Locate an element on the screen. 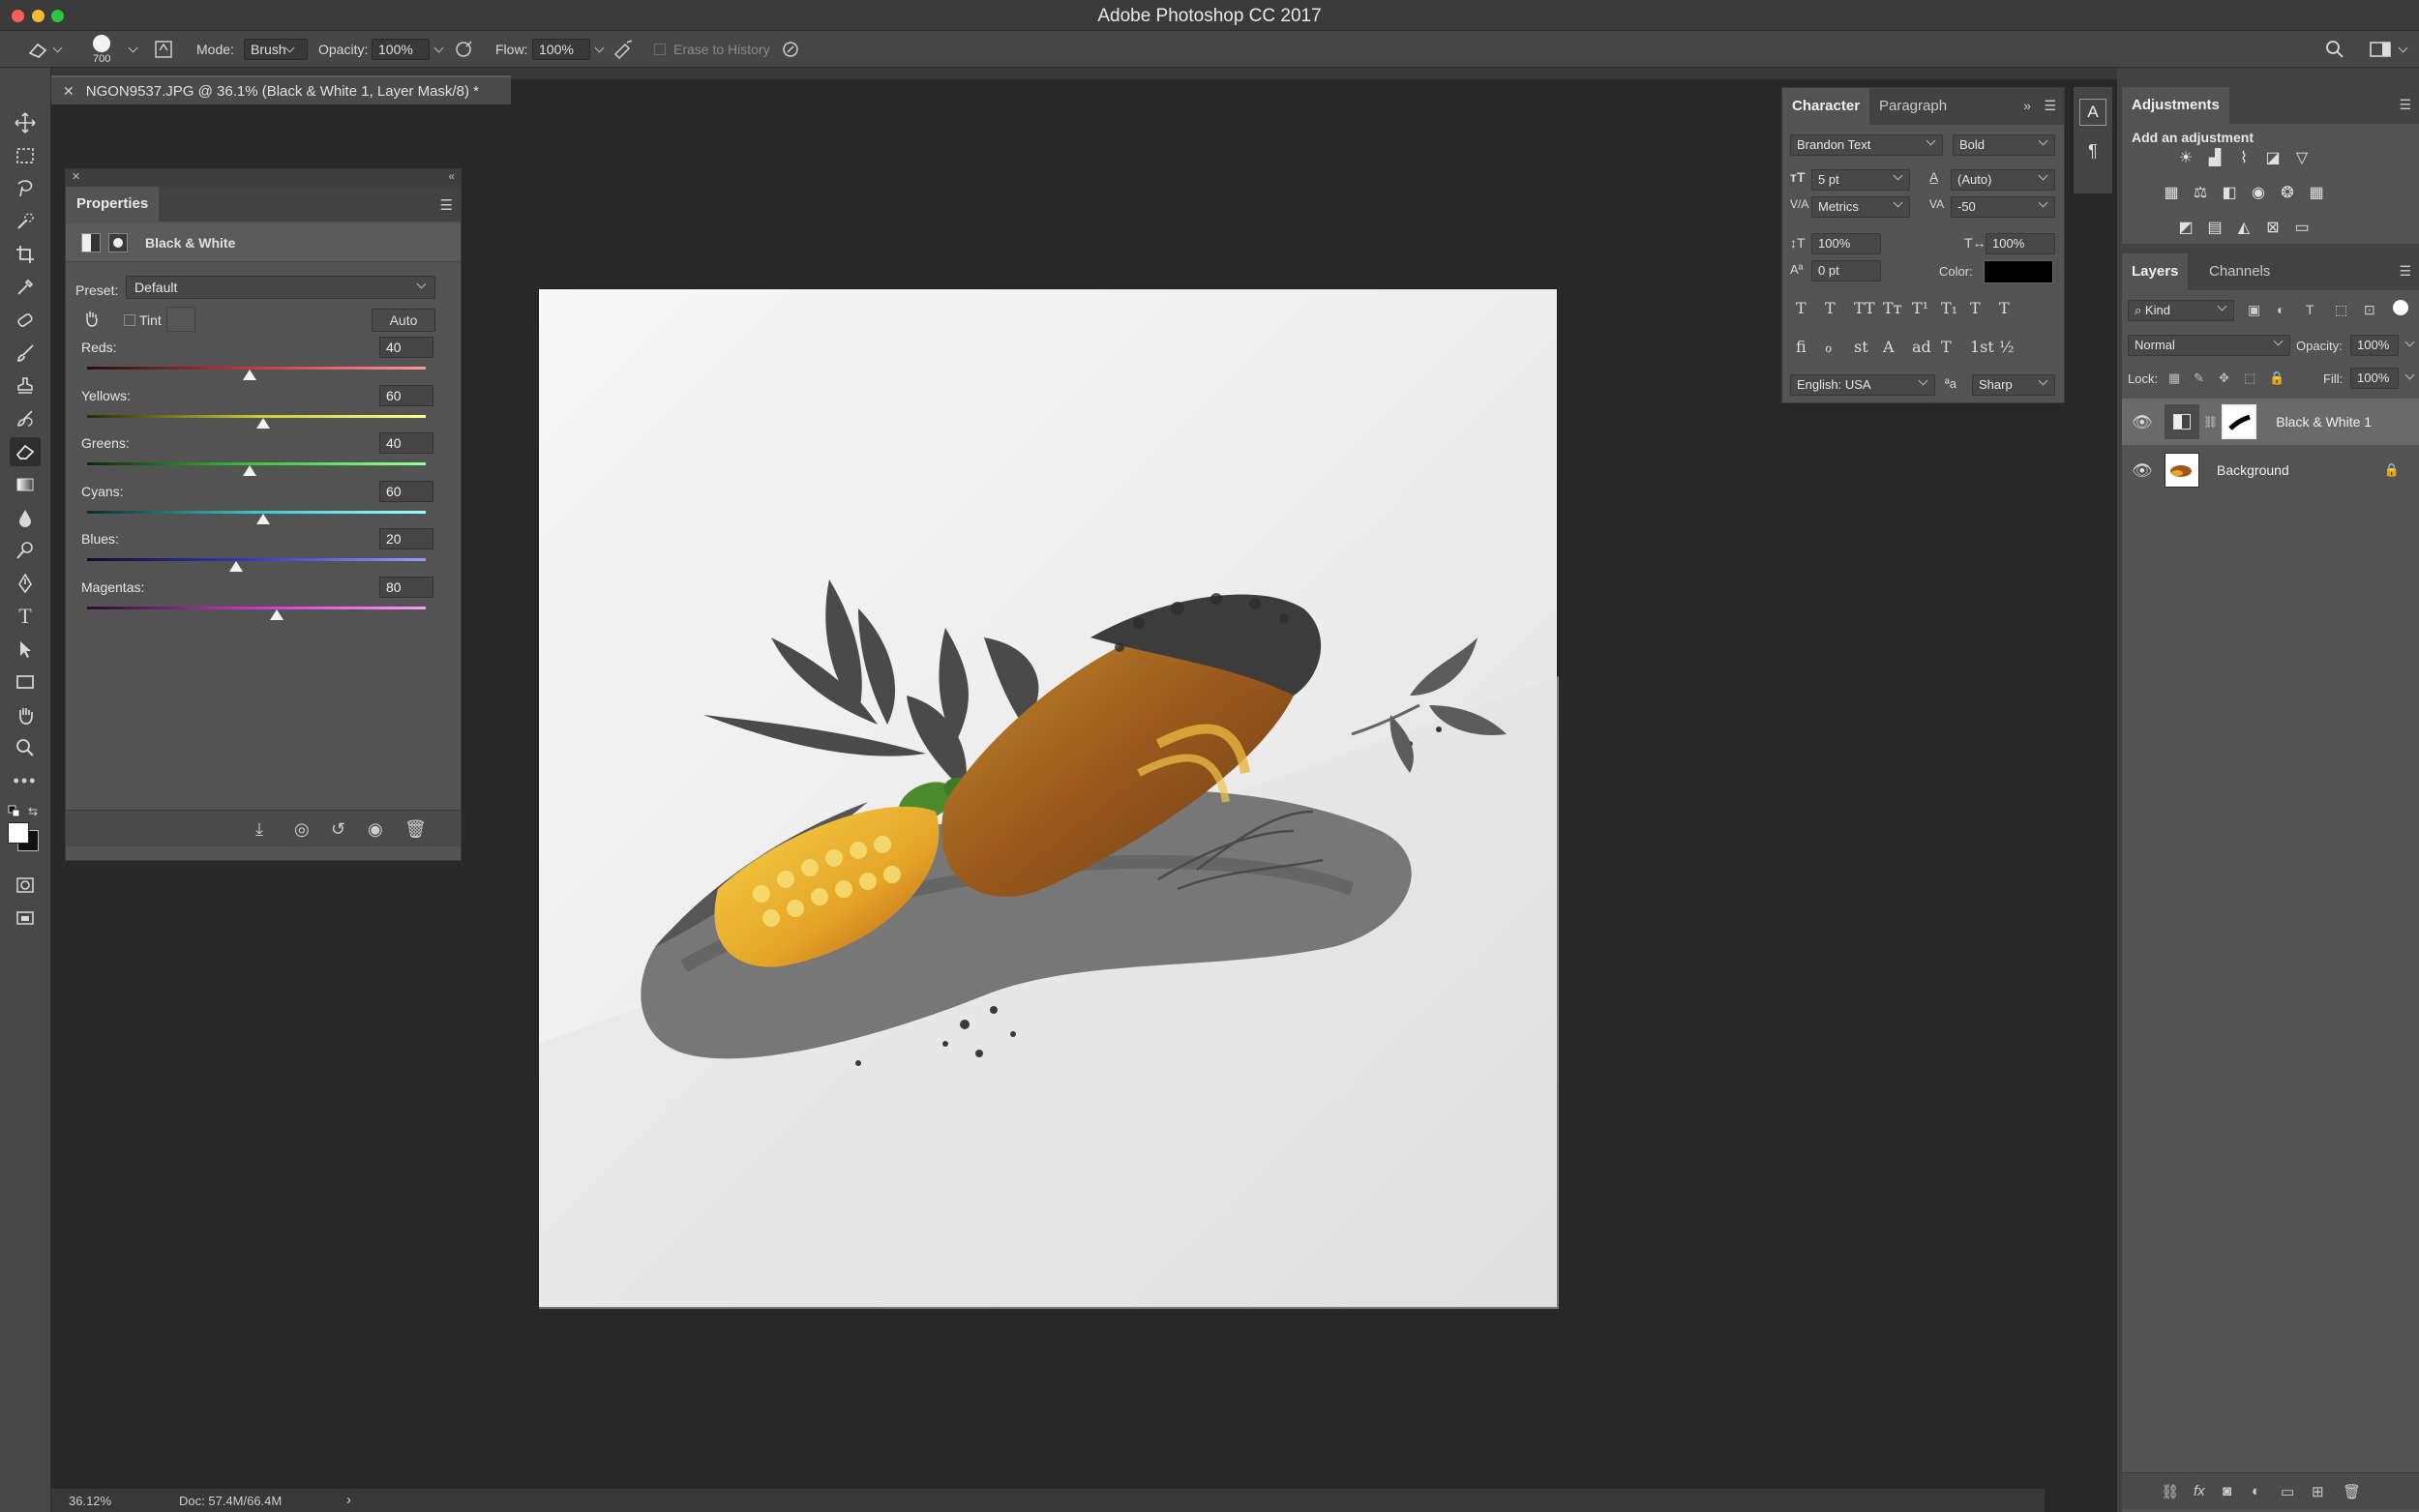 Image resolution: width=2419 pixels, height=1512 pixels. opentype-feature-button: ad is located at coordinates (1922, 347).